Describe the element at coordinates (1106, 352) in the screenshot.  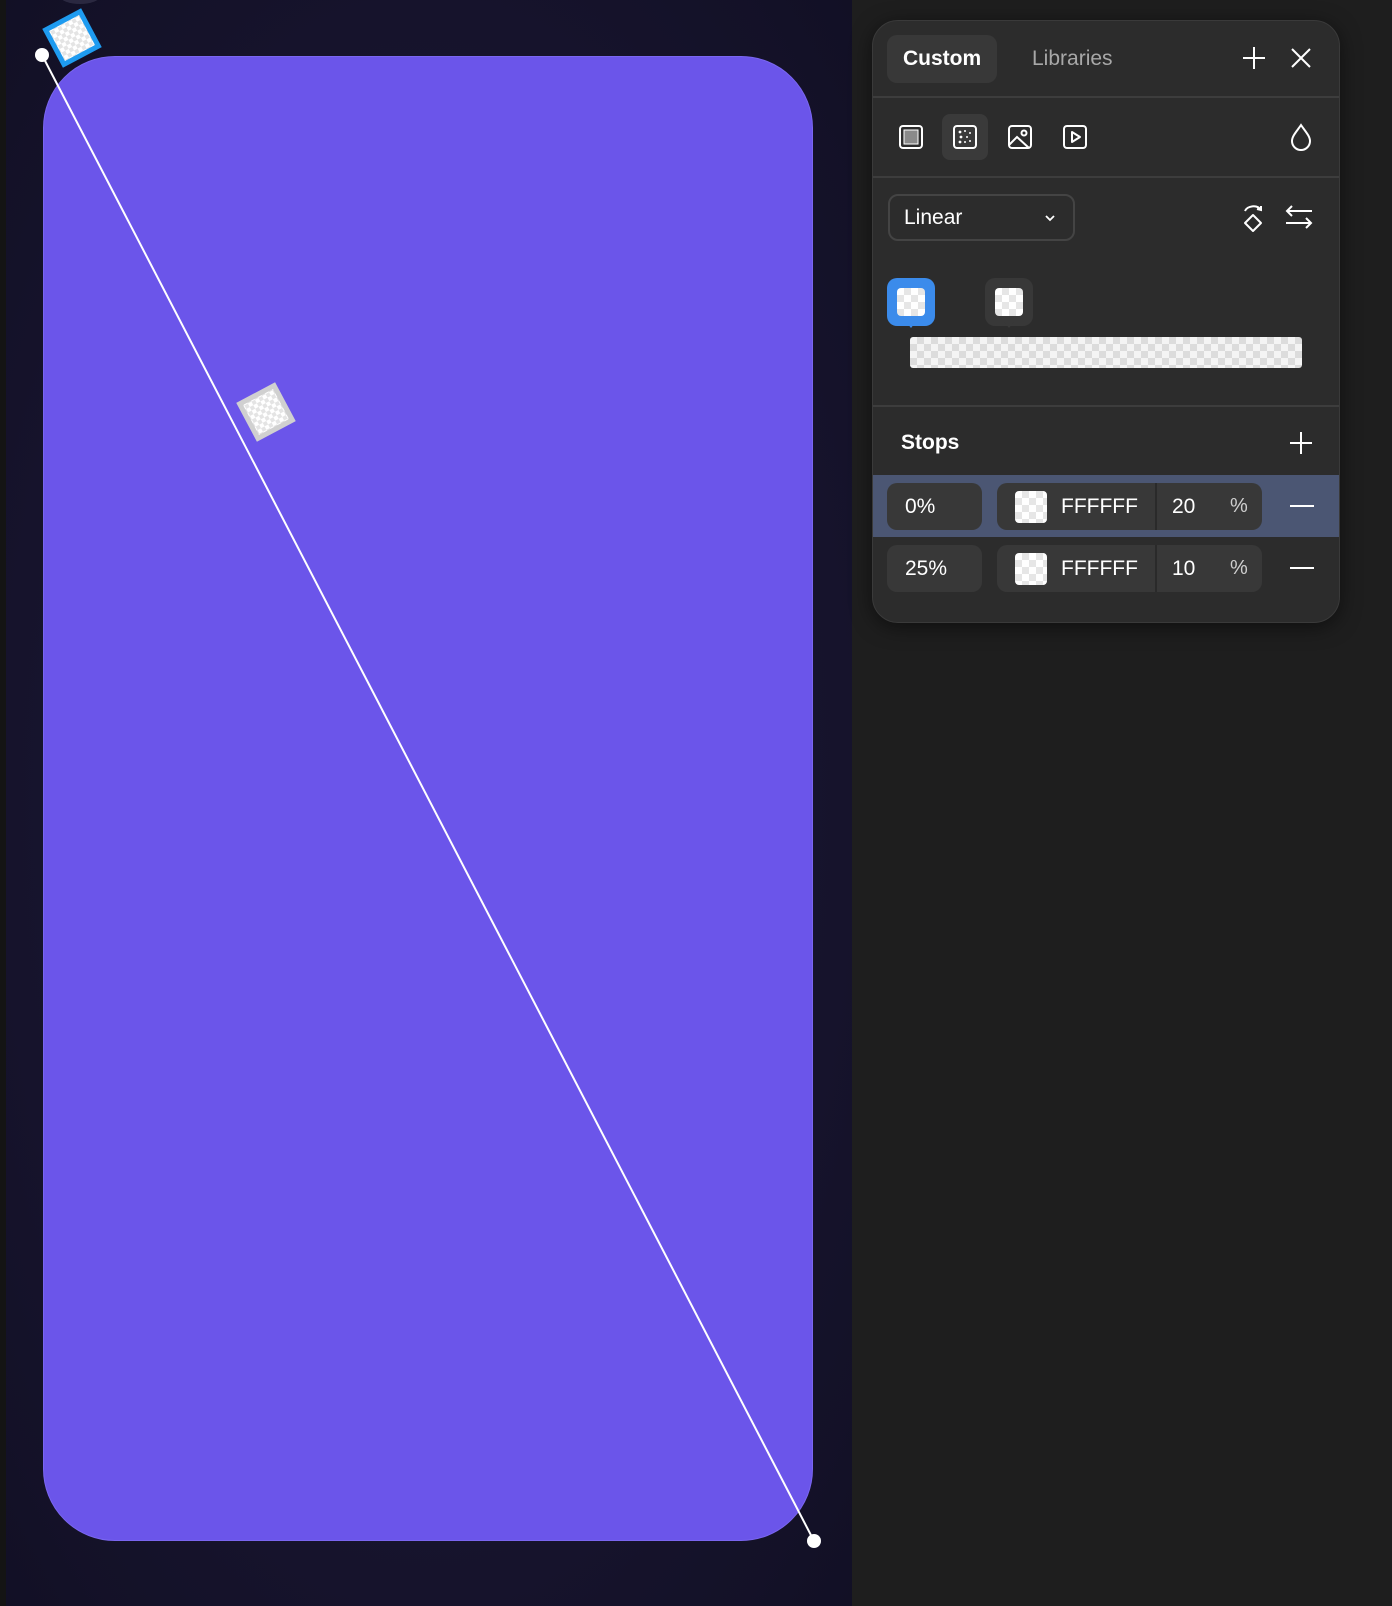
I see `gradient-preview-bar` at that location.